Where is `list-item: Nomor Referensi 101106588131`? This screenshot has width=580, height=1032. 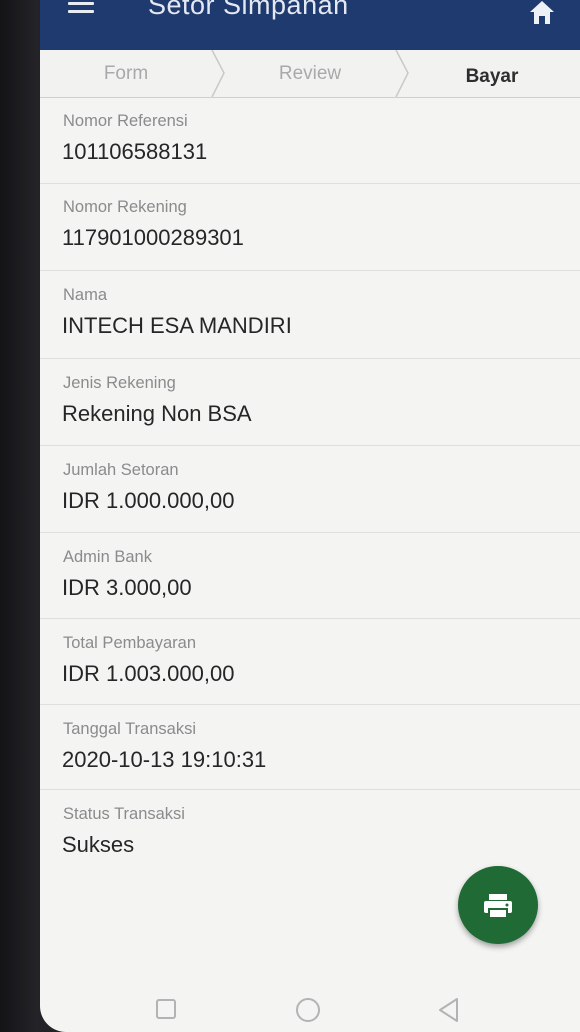 list-item: Nomor Referensi 101106588131 is located at coordinates (310, 141).